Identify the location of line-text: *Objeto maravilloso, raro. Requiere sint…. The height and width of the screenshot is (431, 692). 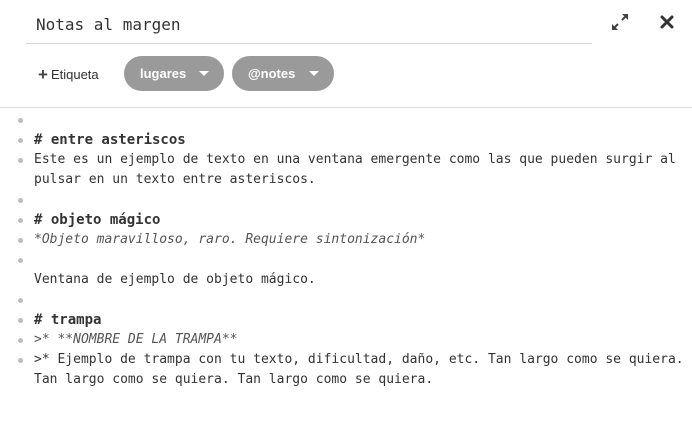
(230, 239).